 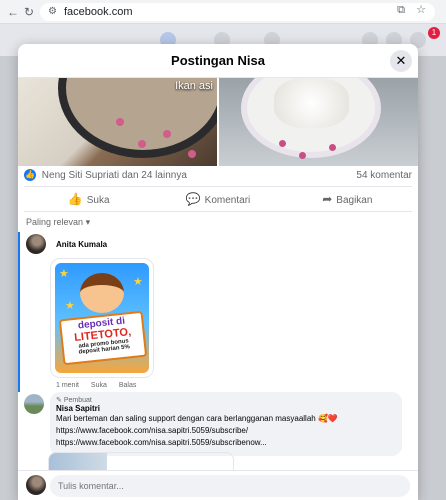 I want to click on sort-label: Paling relevan, so click(x=55, y=222).